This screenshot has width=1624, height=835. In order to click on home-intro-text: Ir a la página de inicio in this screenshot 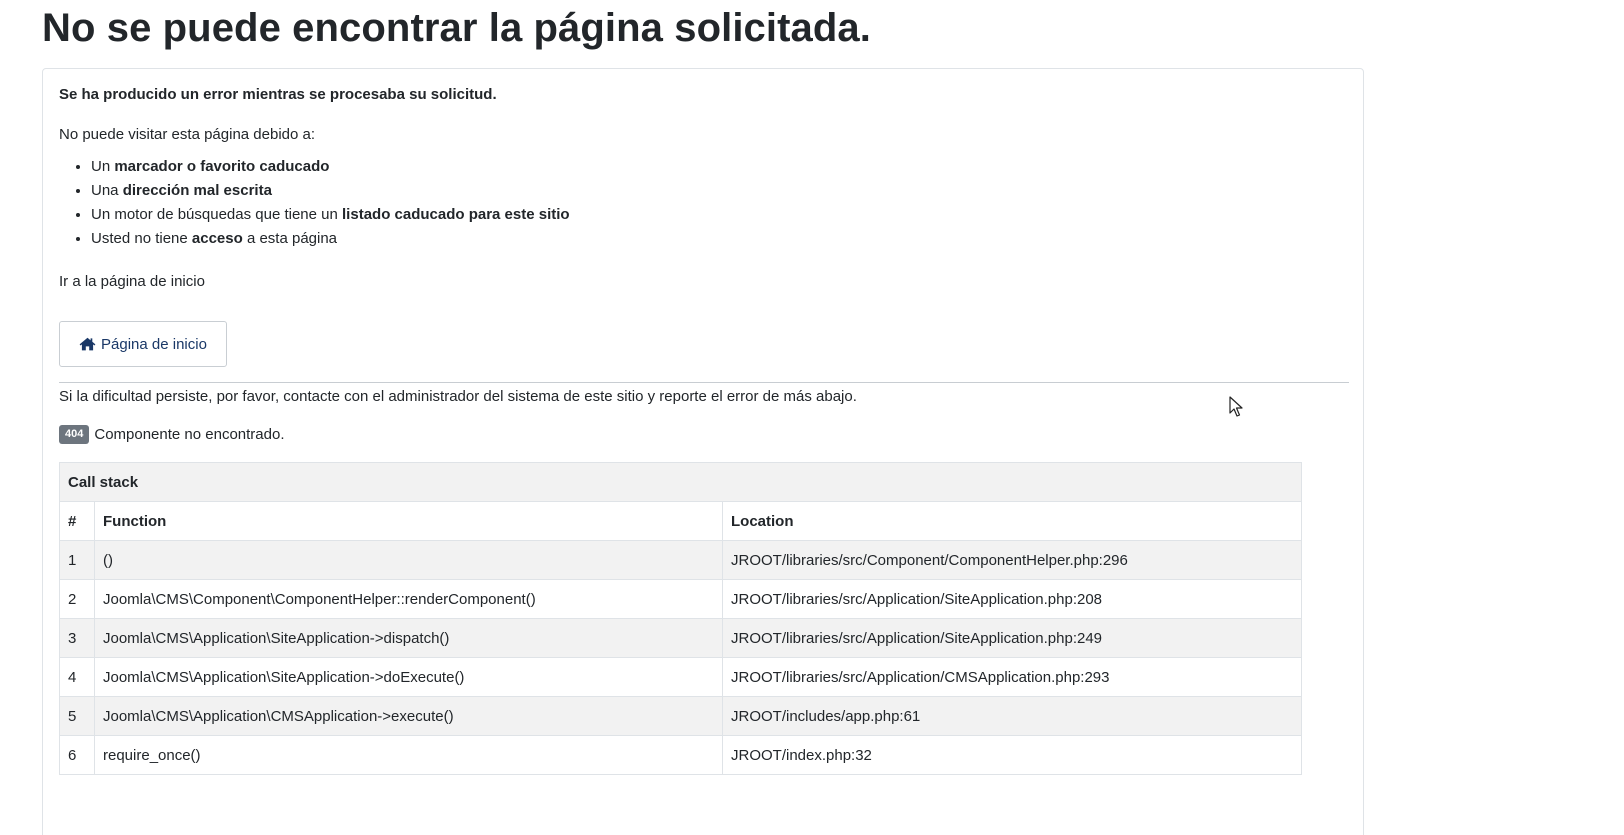, I will do `click(132, 281)`.